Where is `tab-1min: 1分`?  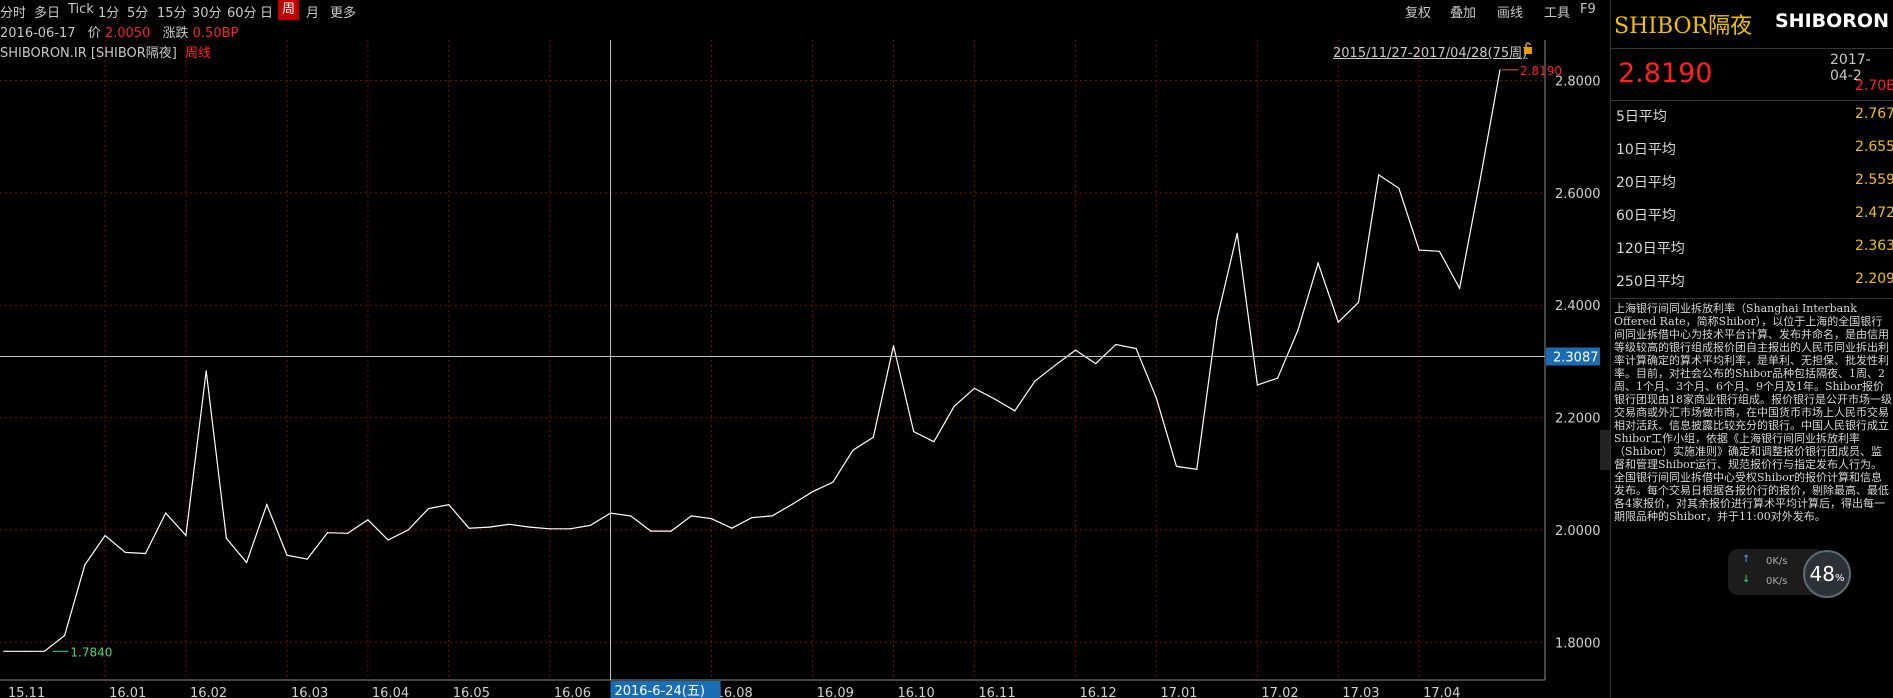
tab-1min: 1分 is located at coordinates (108, 11).